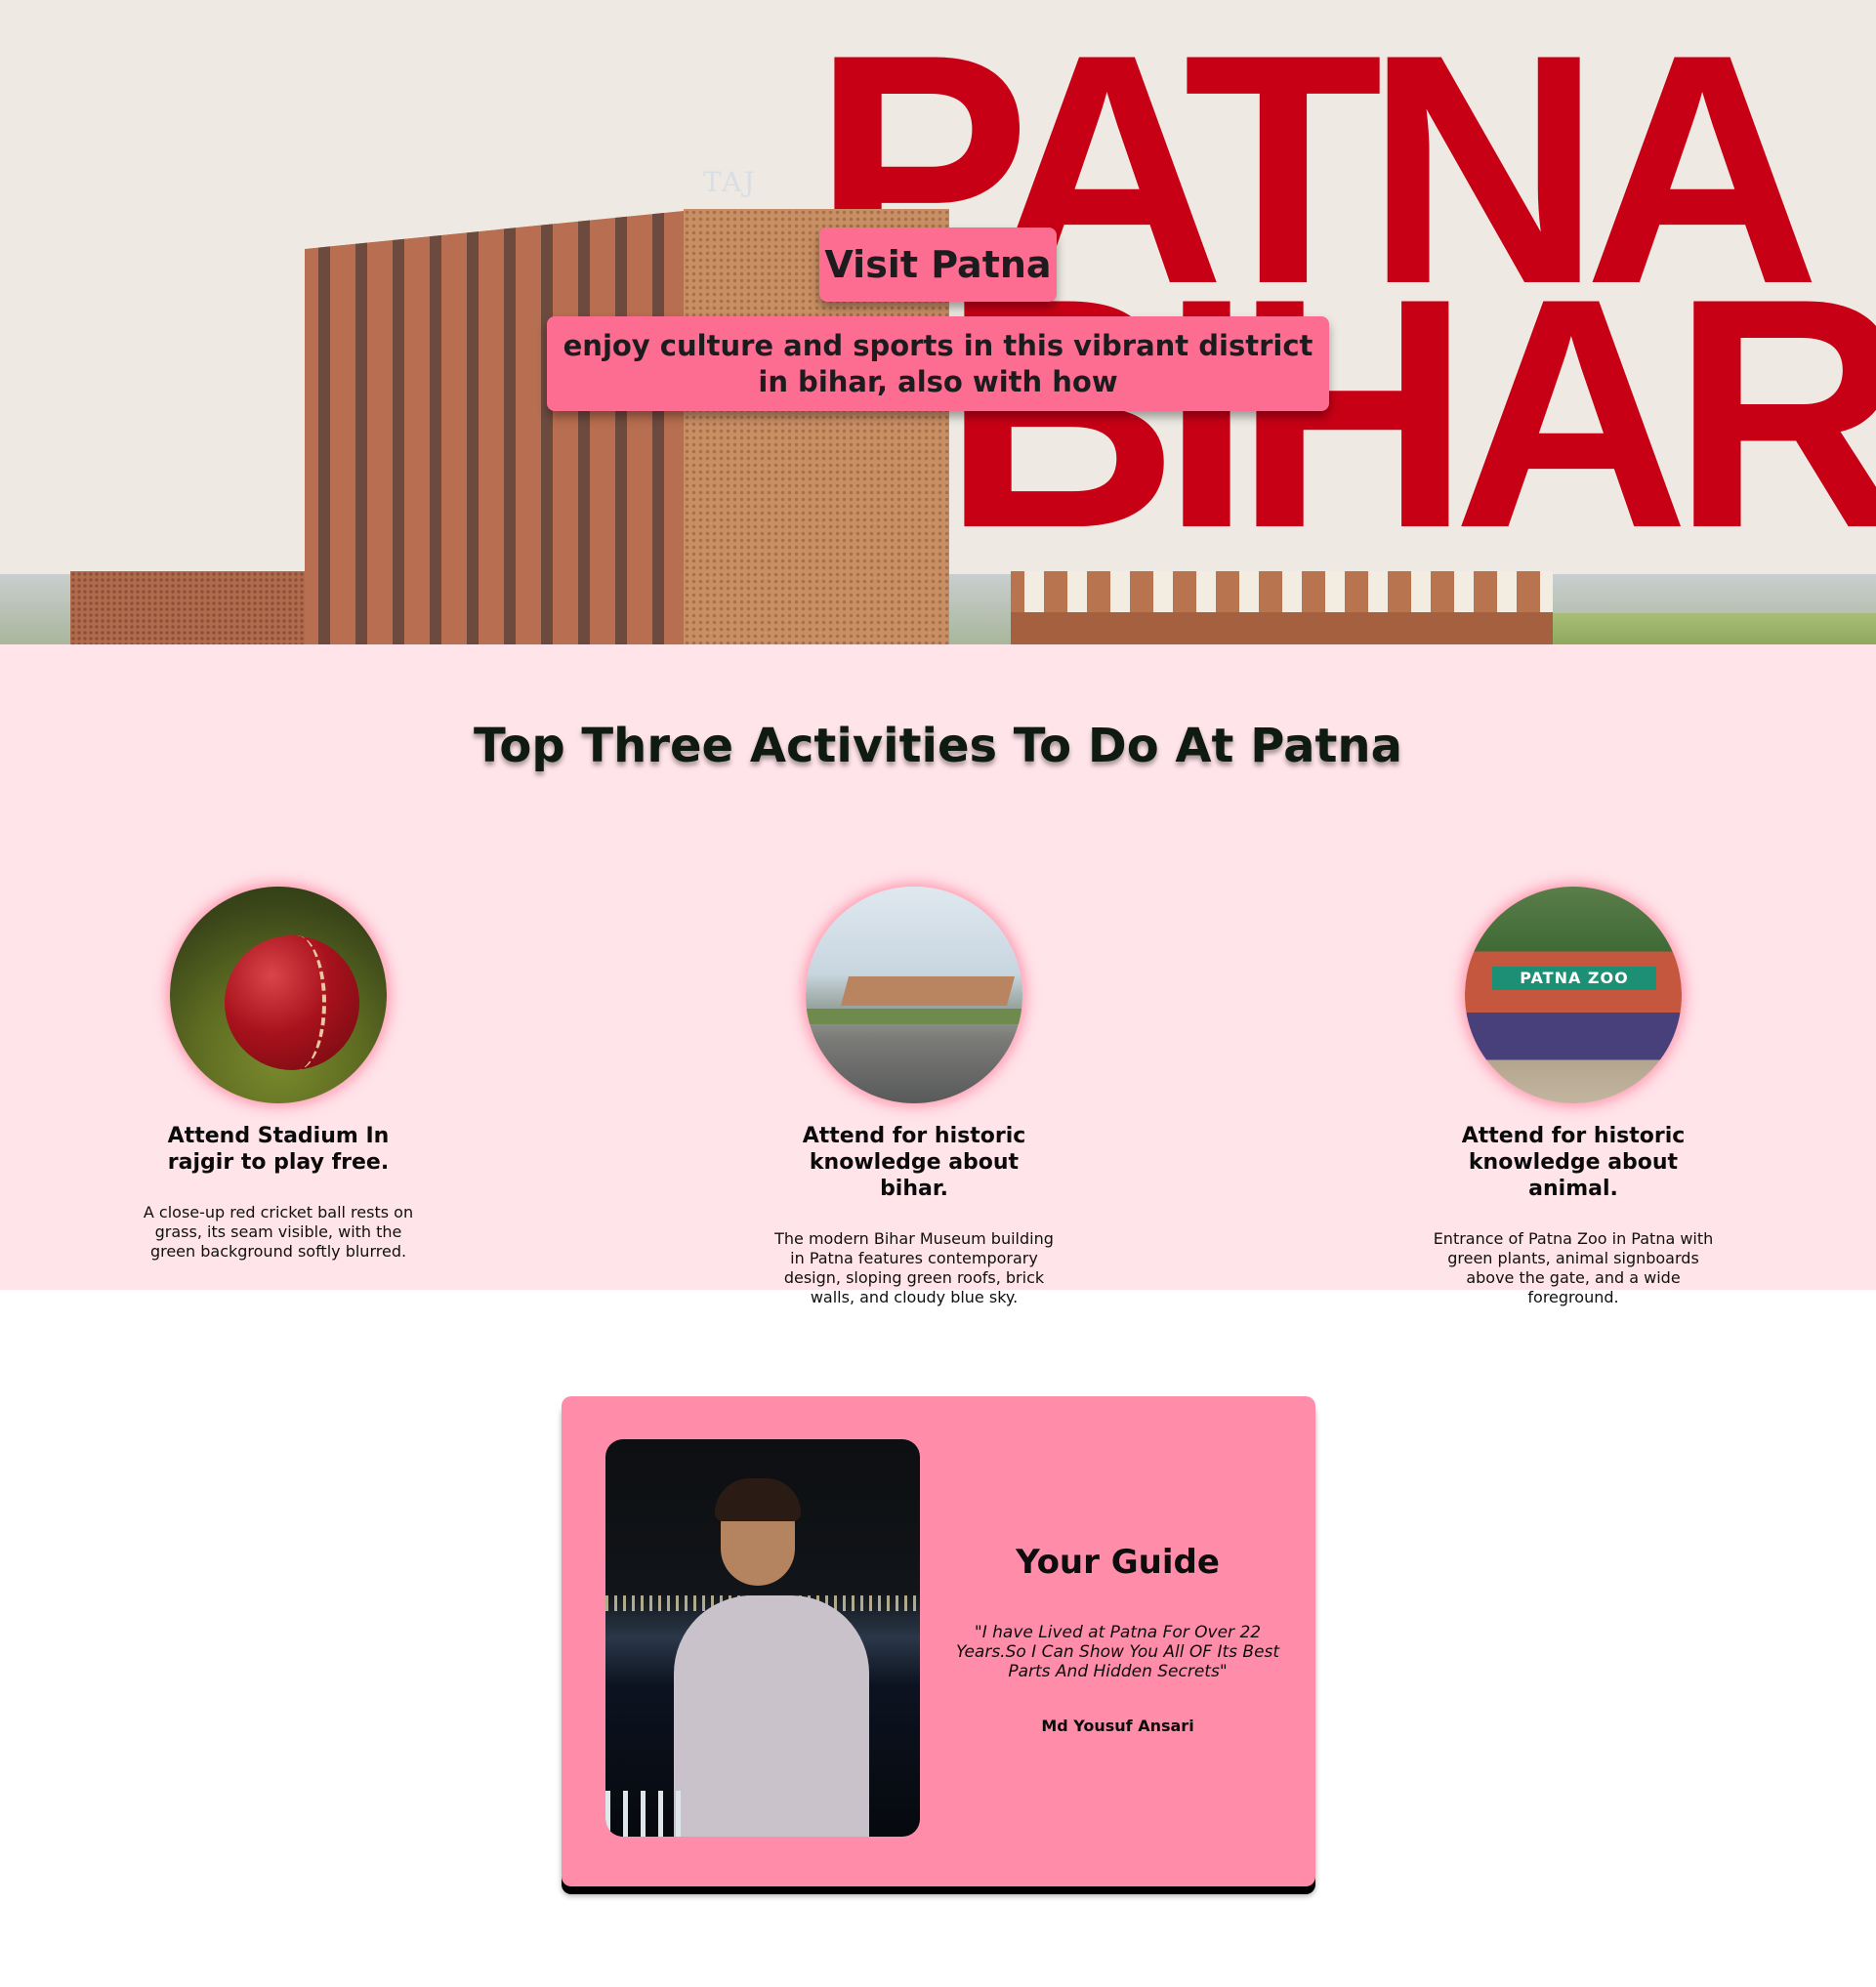 The height and width of the screenshot is (1987, 1876). Describe the element at coordinates (938, 746) in the screenshot. I see `activities-title: Top Three Activities To Do At Patna` at that location.